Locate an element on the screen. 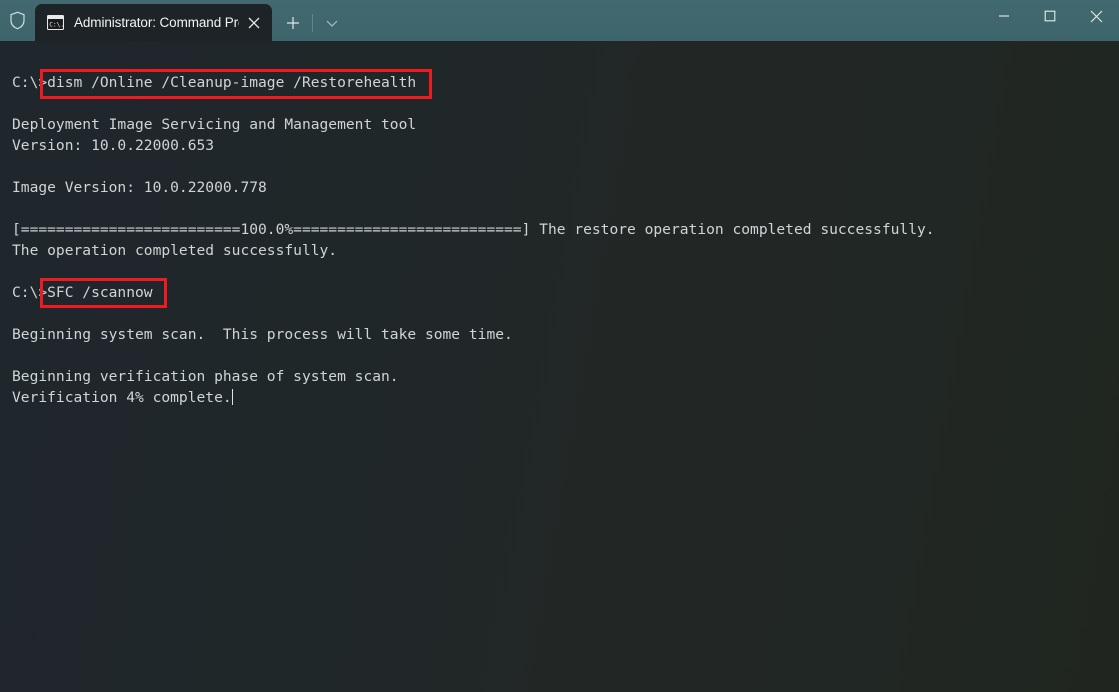  svg-text: C:\. is located at coordinates (56, 25).